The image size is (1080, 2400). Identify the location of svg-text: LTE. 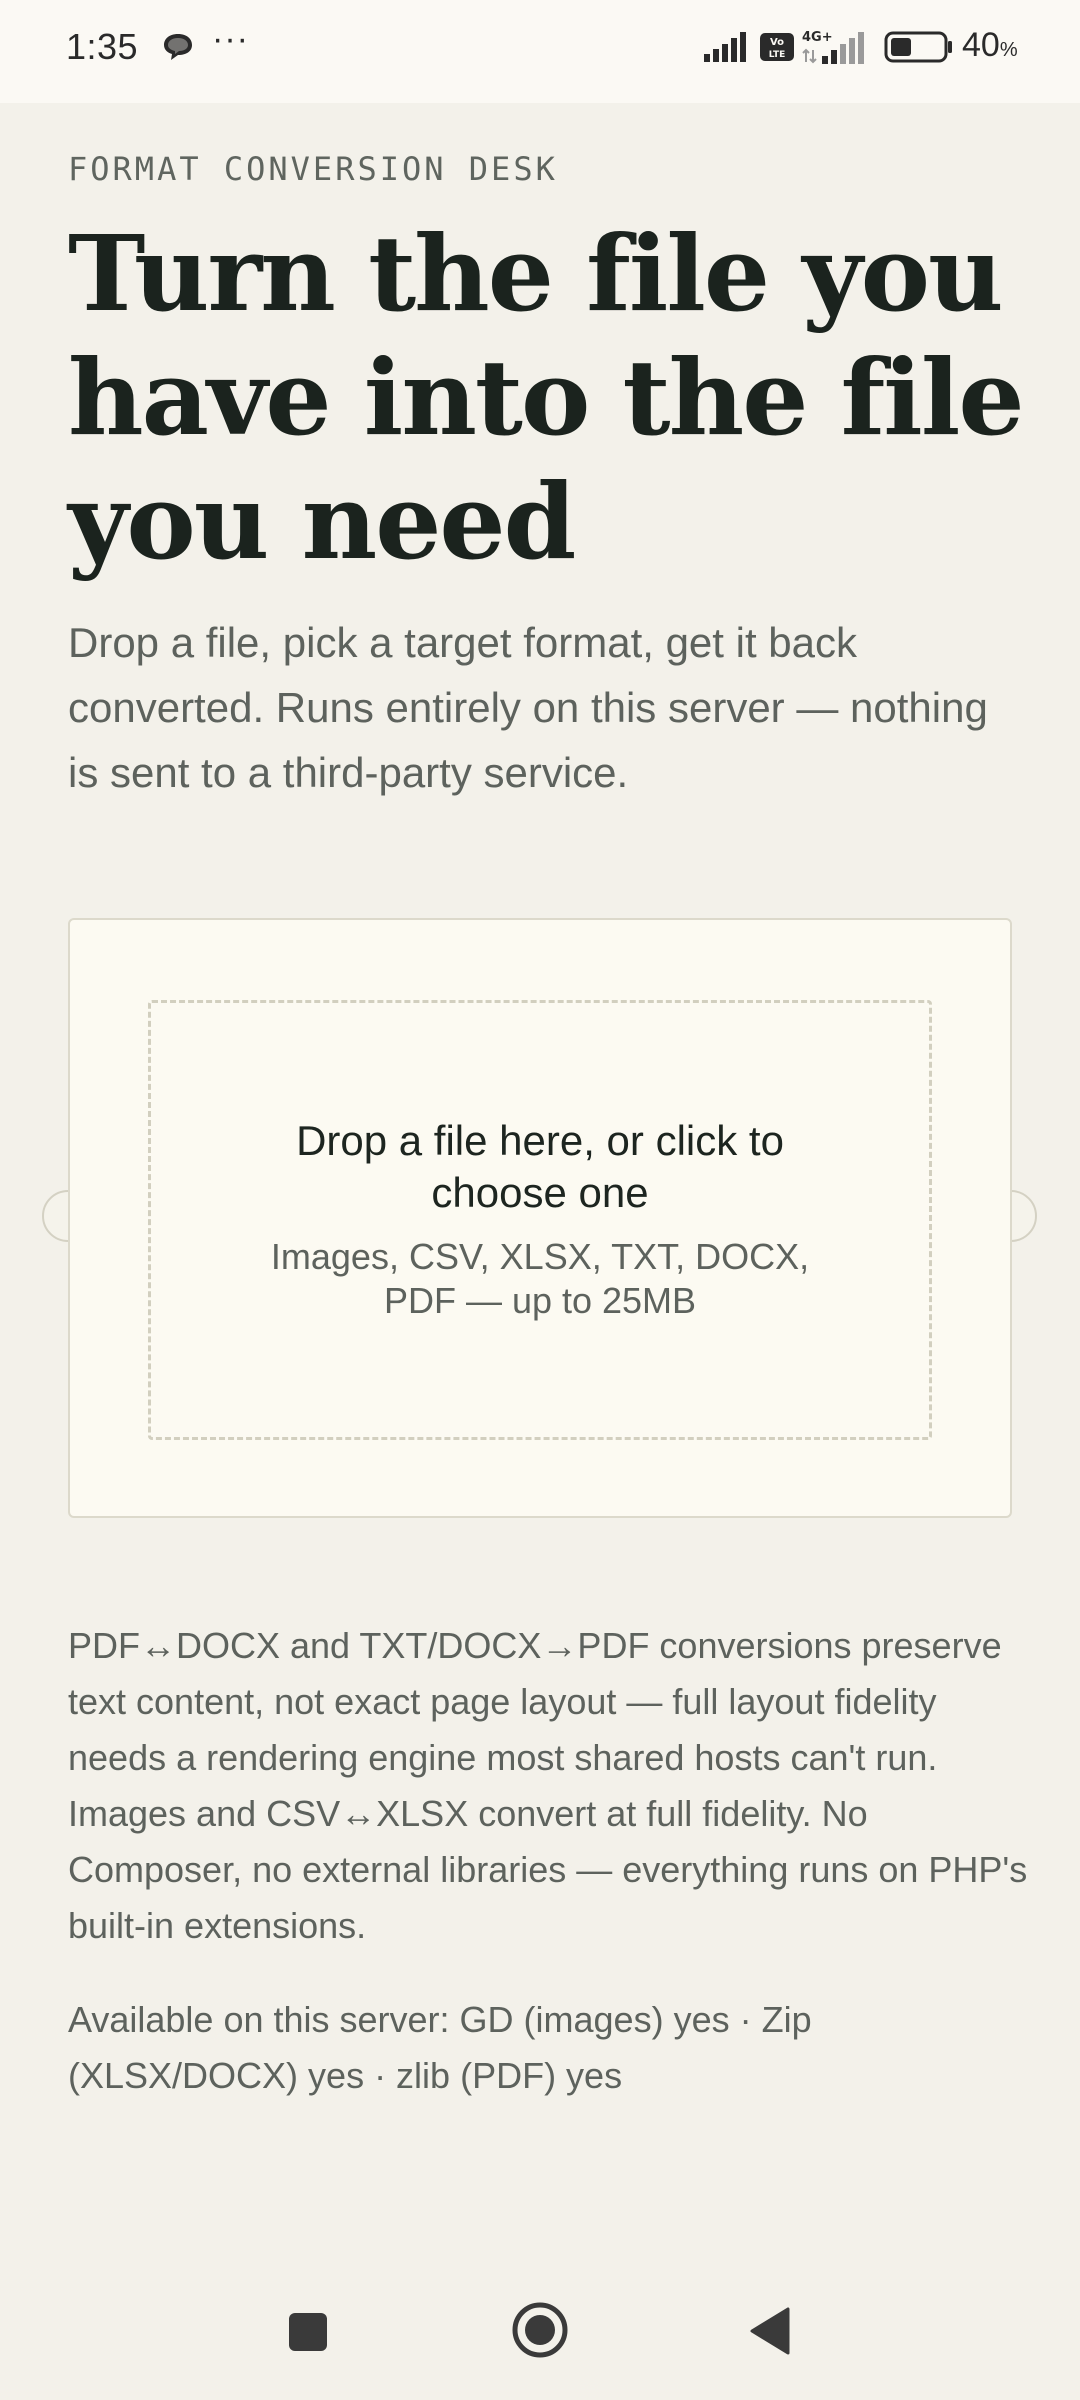
(777, 55).